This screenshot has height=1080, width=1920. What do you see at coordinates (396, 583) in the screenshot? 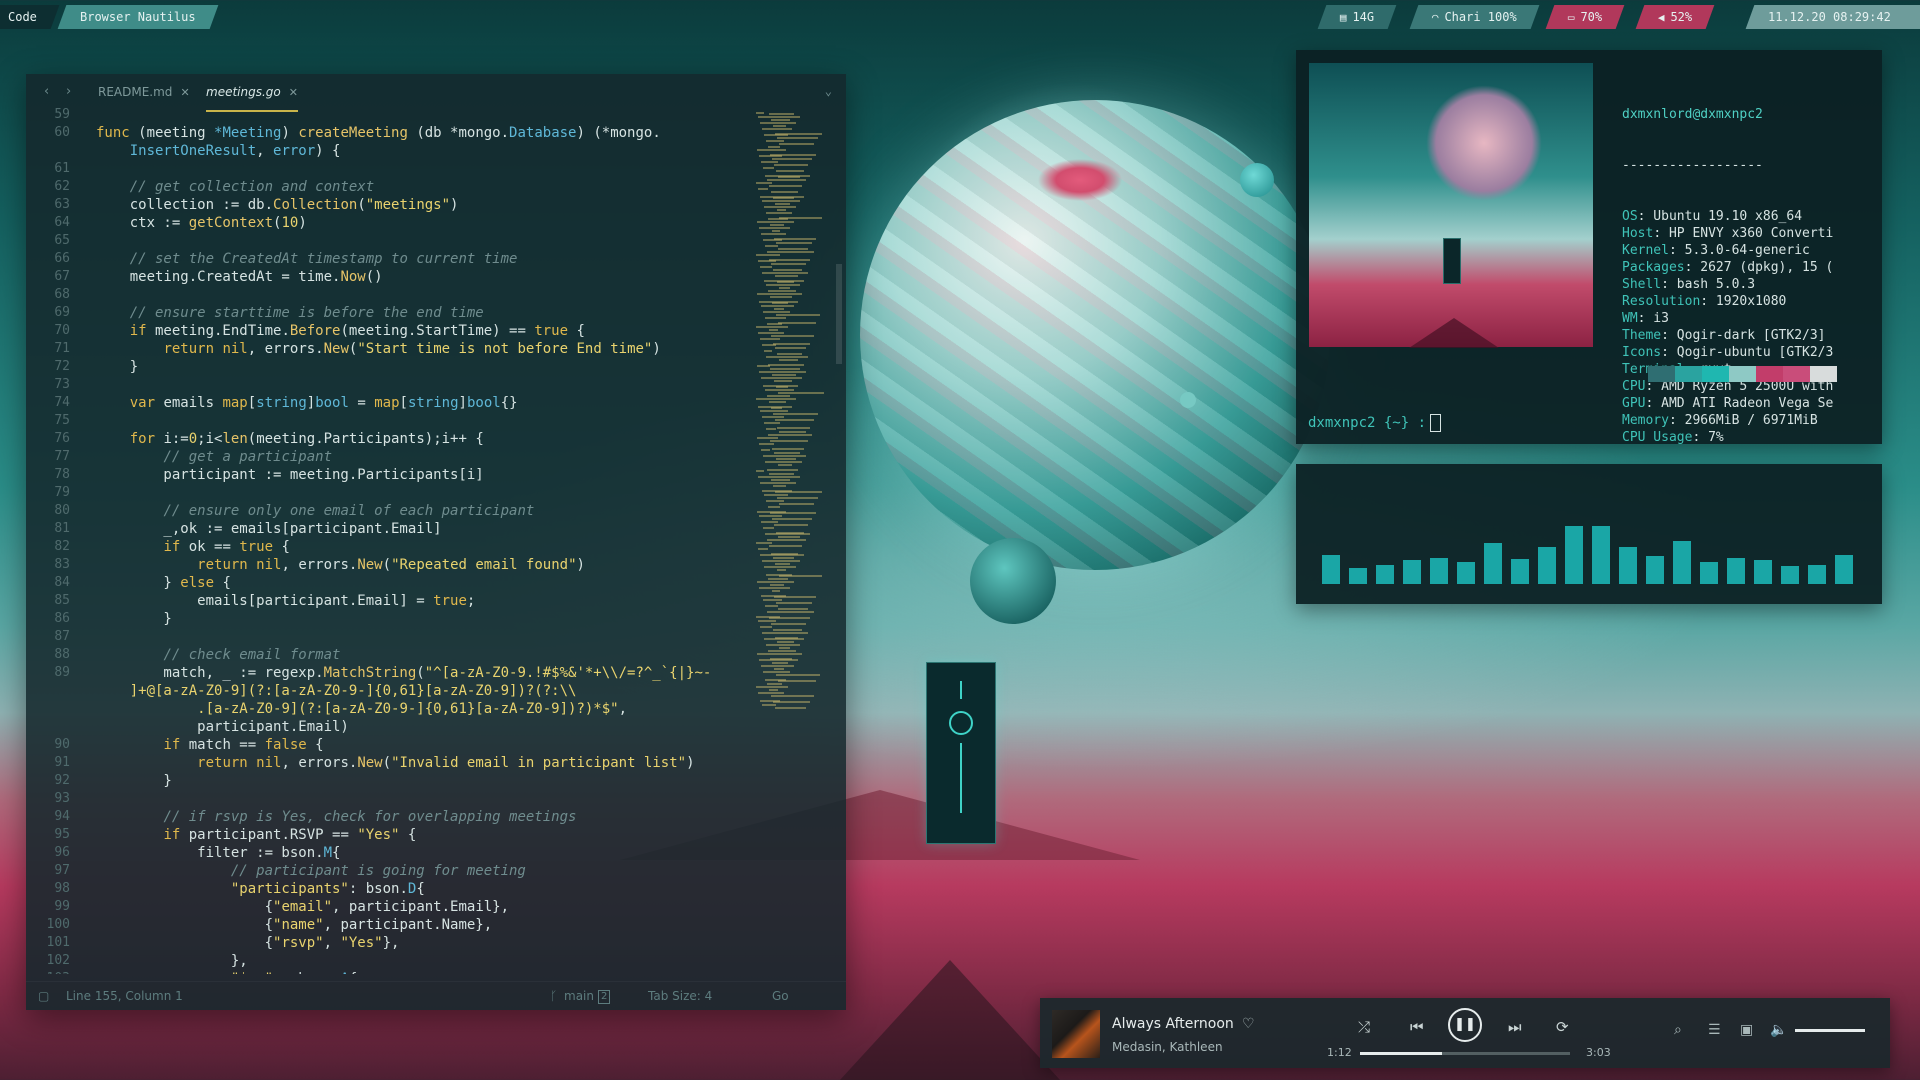
I see `code-line: 84 } else {` at bounding box center [396, 583].